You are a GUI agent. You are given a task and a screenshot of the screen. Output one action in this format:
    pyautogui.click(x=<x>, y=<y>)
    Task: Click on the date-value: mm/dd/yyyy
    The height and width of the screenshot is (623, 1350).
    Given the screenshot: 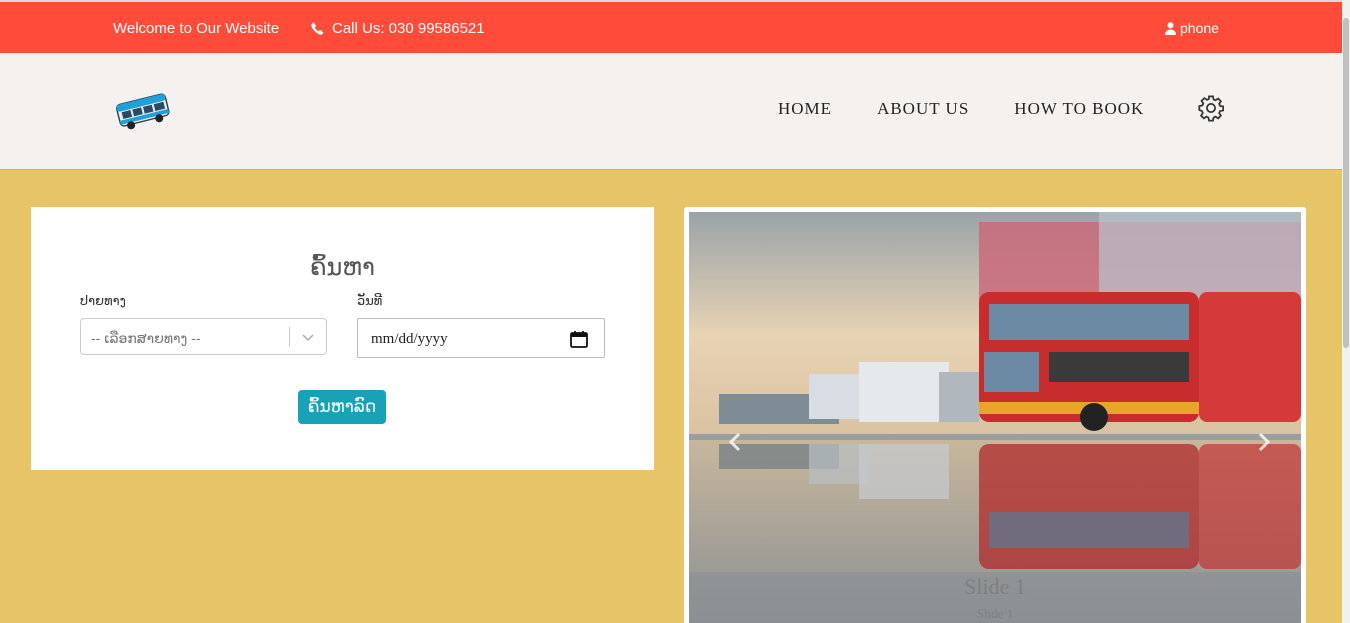 What is the action you would take?
    pyautogui.click(x=409, y=339)
    